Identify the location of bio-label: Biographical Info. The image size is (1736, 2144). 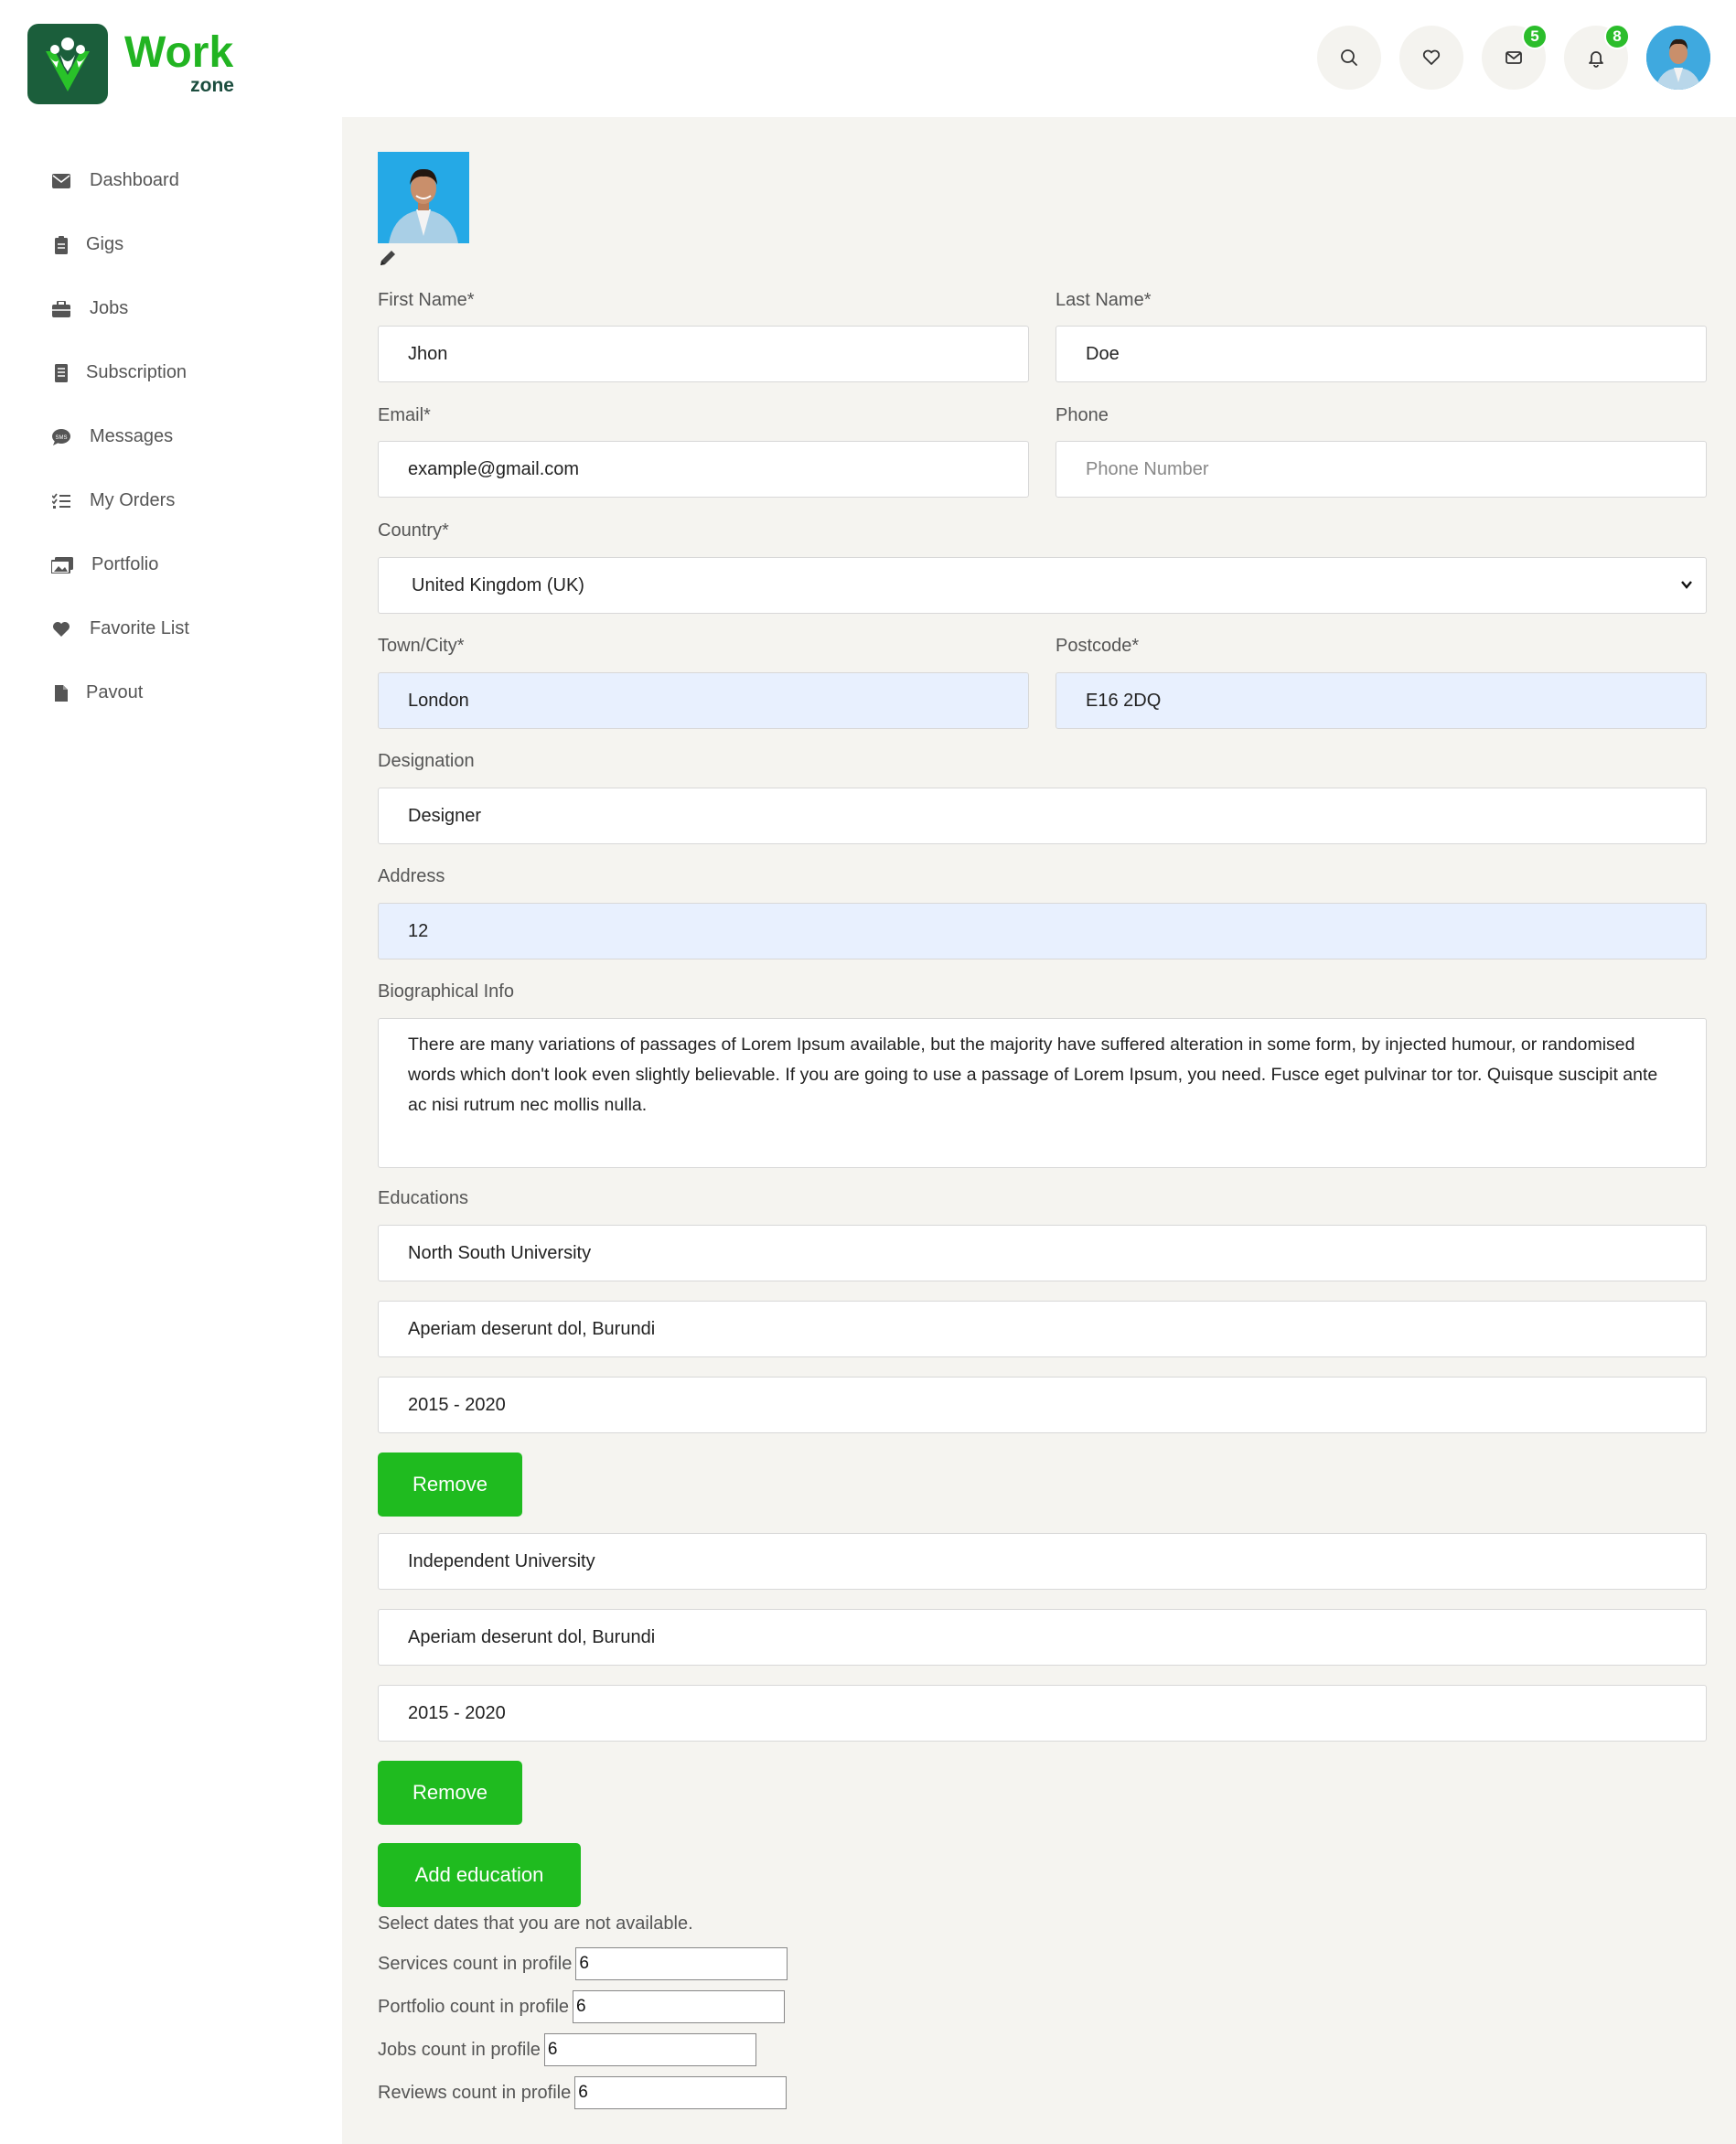
(446, 991).